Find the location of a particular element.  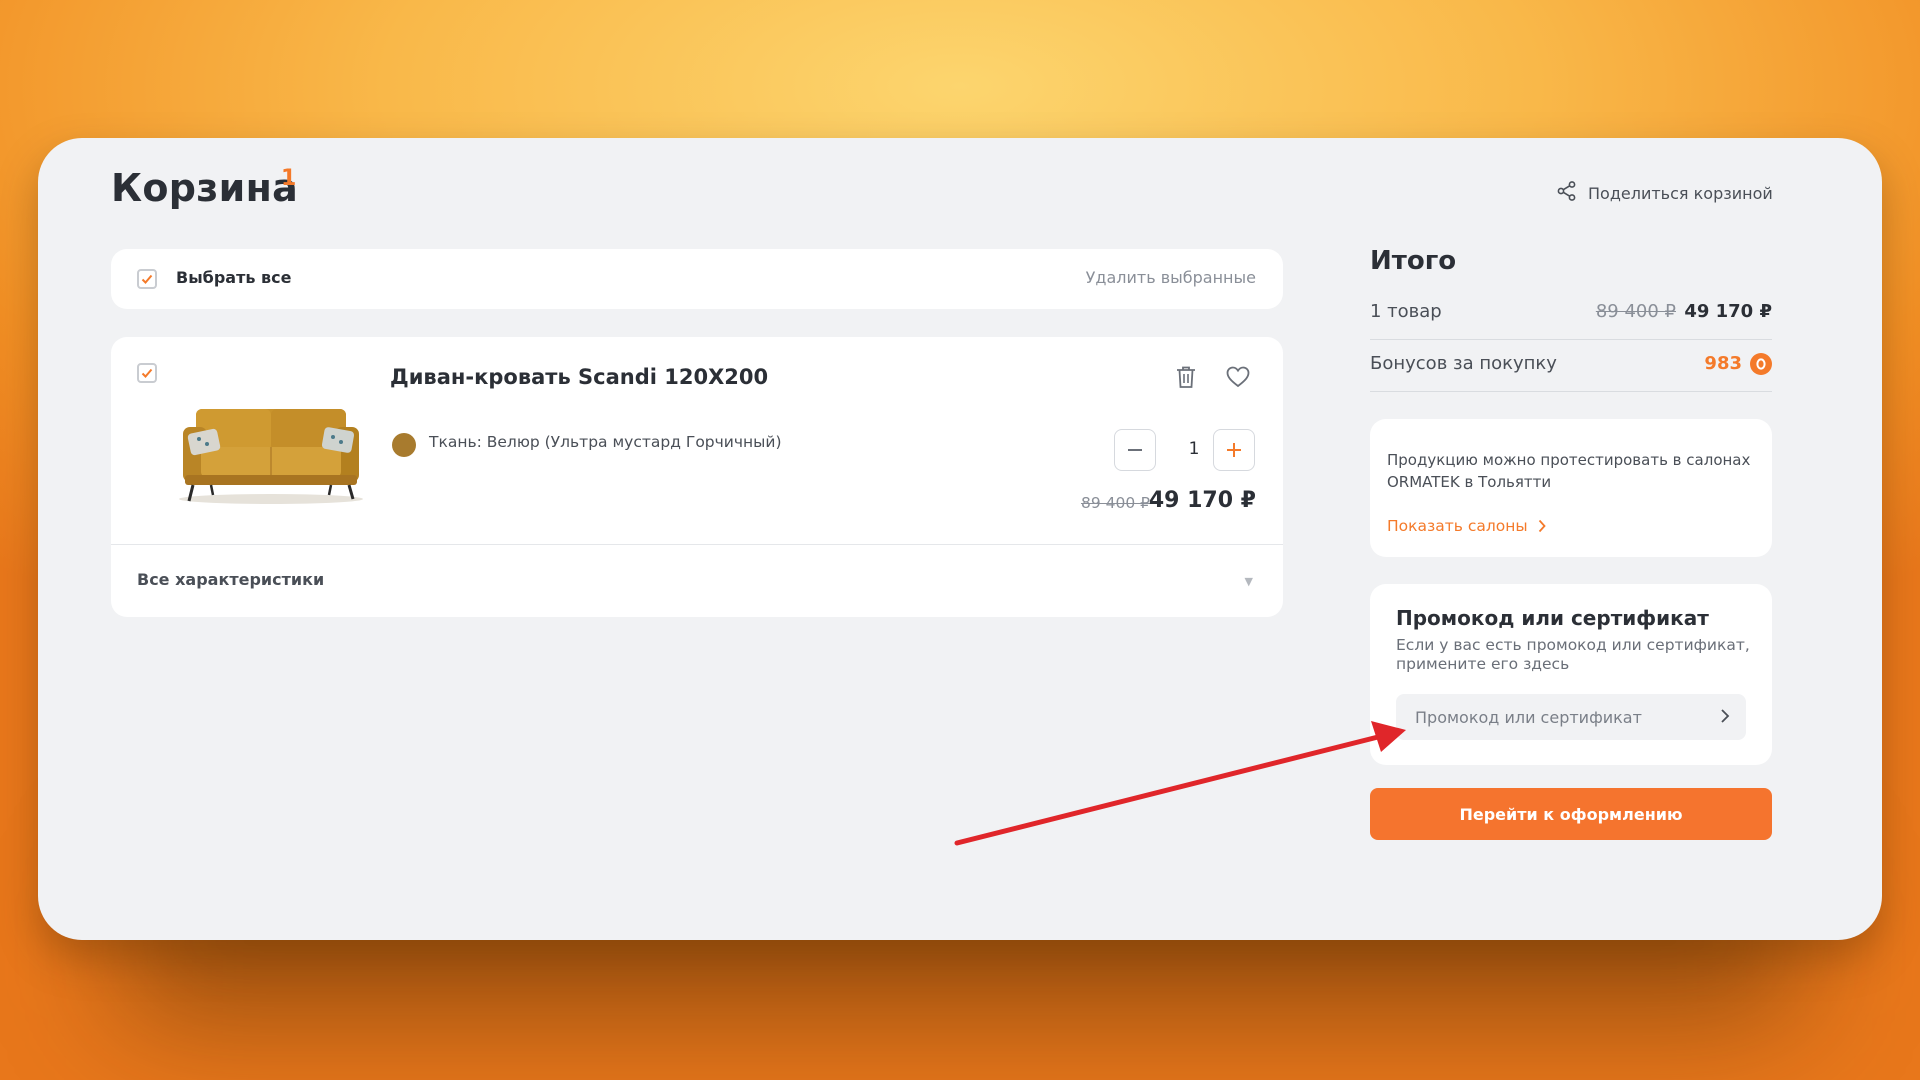

promo-title: Промокод или сертификат is located at coordinates (1552, 618).